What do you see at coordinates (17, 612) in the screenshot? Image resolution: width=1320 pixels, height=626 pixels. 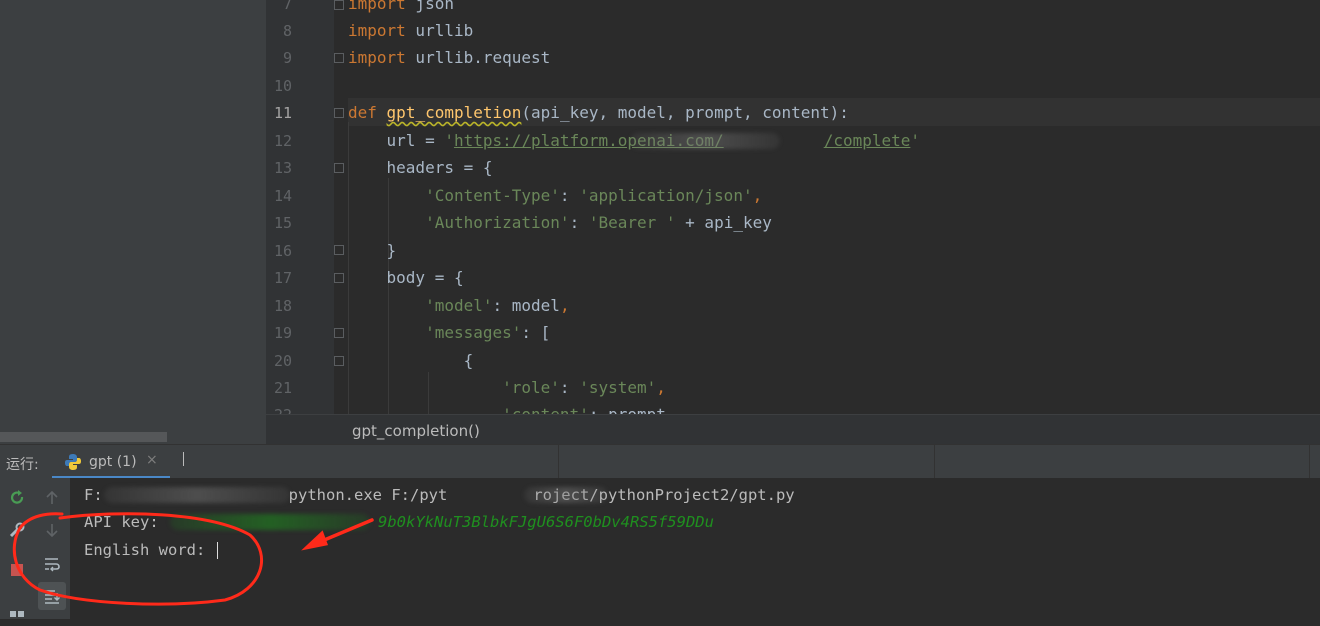 I see `layout-icon` at bounding box center [17, 612].